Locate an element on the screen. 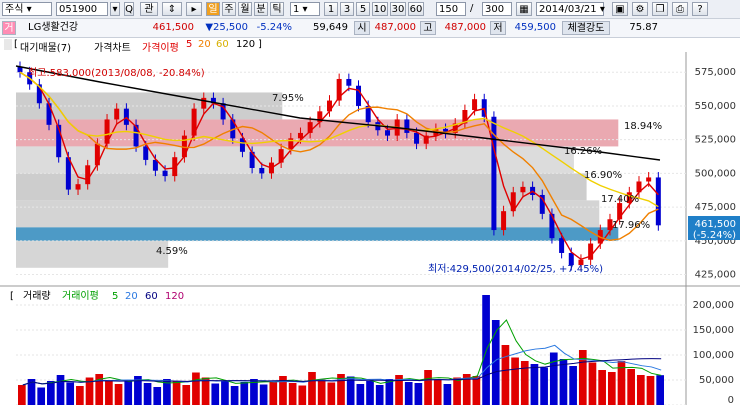  volume-tick-label: 200,000 is located at coordinates (713, 305).